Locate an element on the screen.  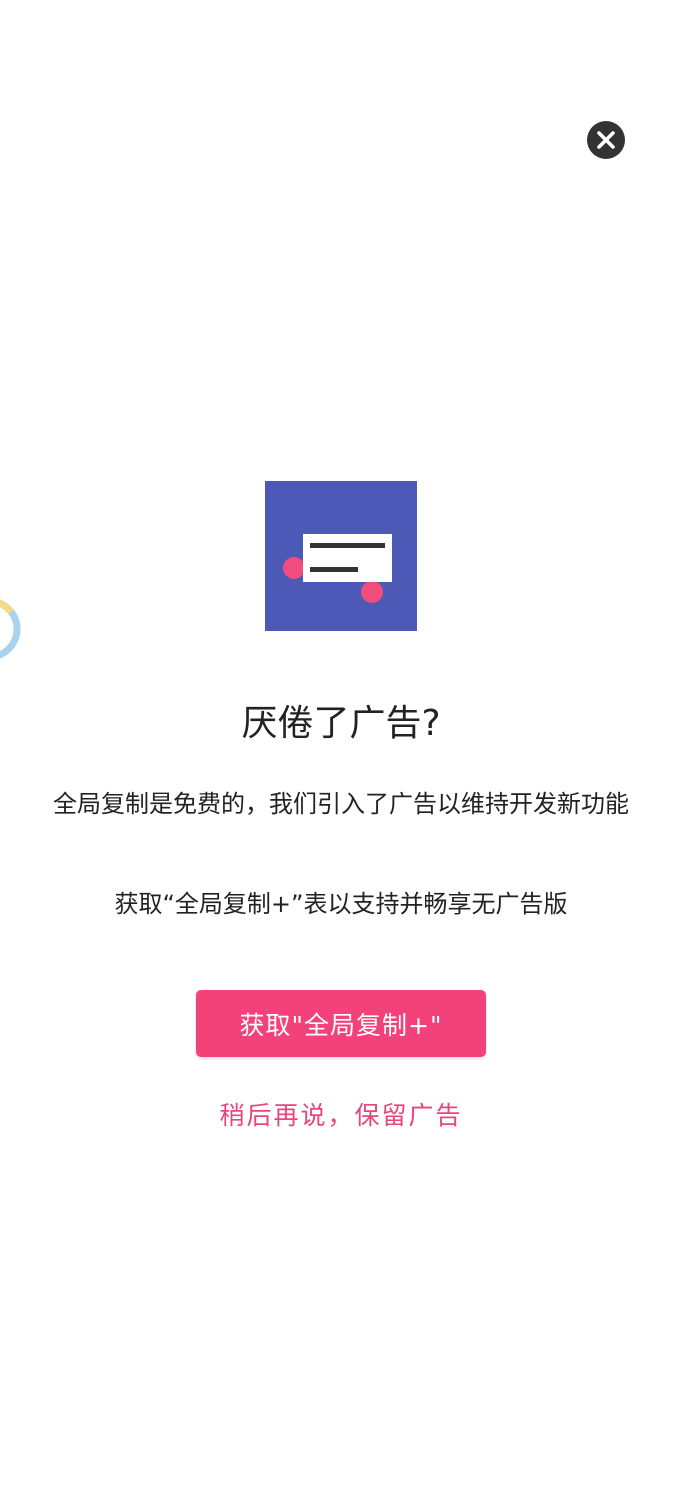
floating-ring-icon is located at coordinates (10, 629).